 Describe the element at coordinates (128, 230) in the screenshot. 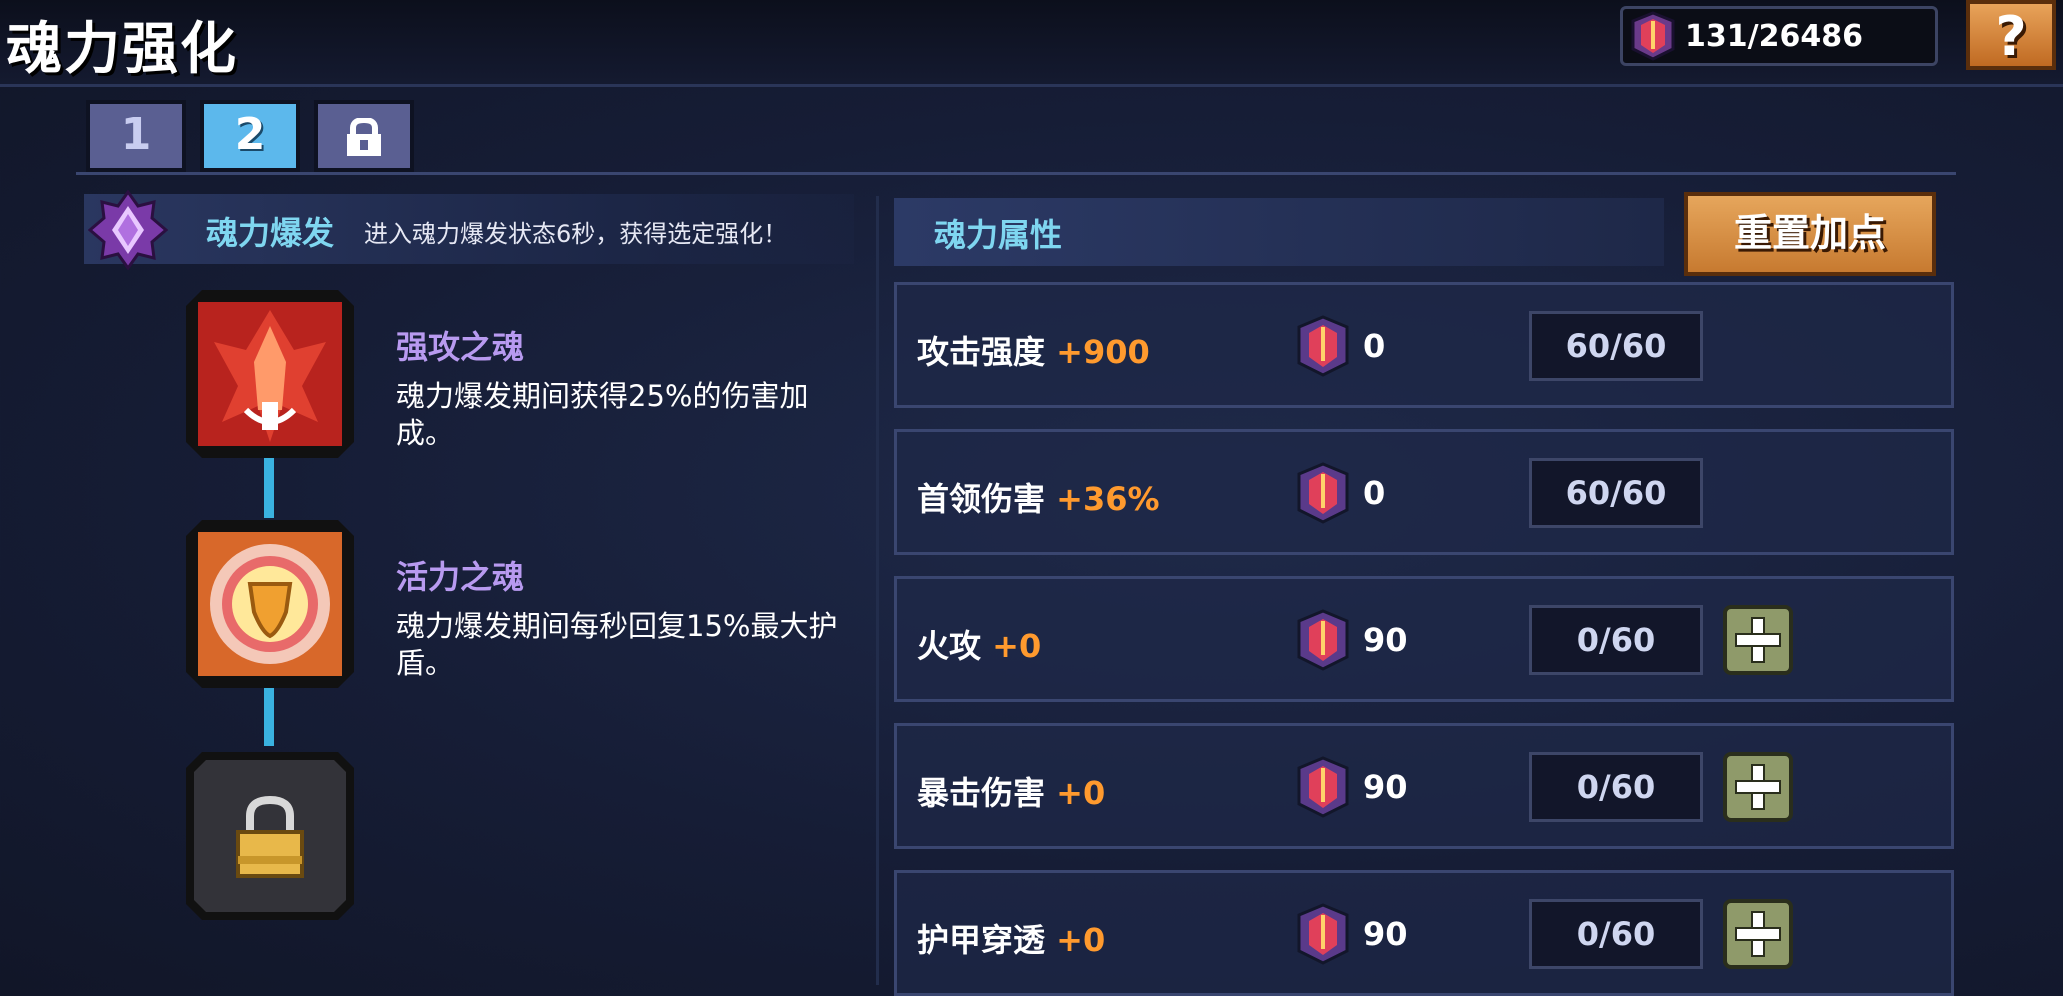

I see `soul-burst-icon` at that location.